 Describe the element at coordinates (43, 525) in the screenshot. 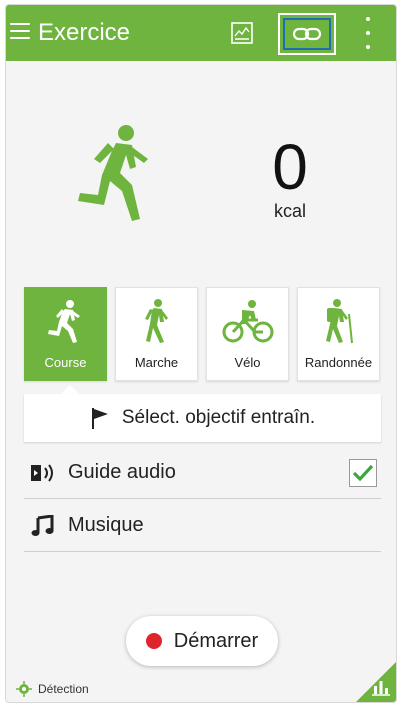

I see `music-note-icon` at that location.